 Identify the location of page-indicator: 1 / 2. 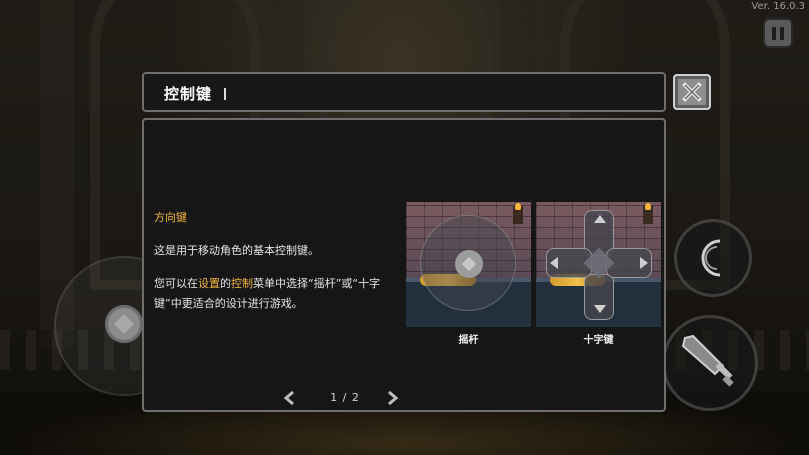
(345, 397).